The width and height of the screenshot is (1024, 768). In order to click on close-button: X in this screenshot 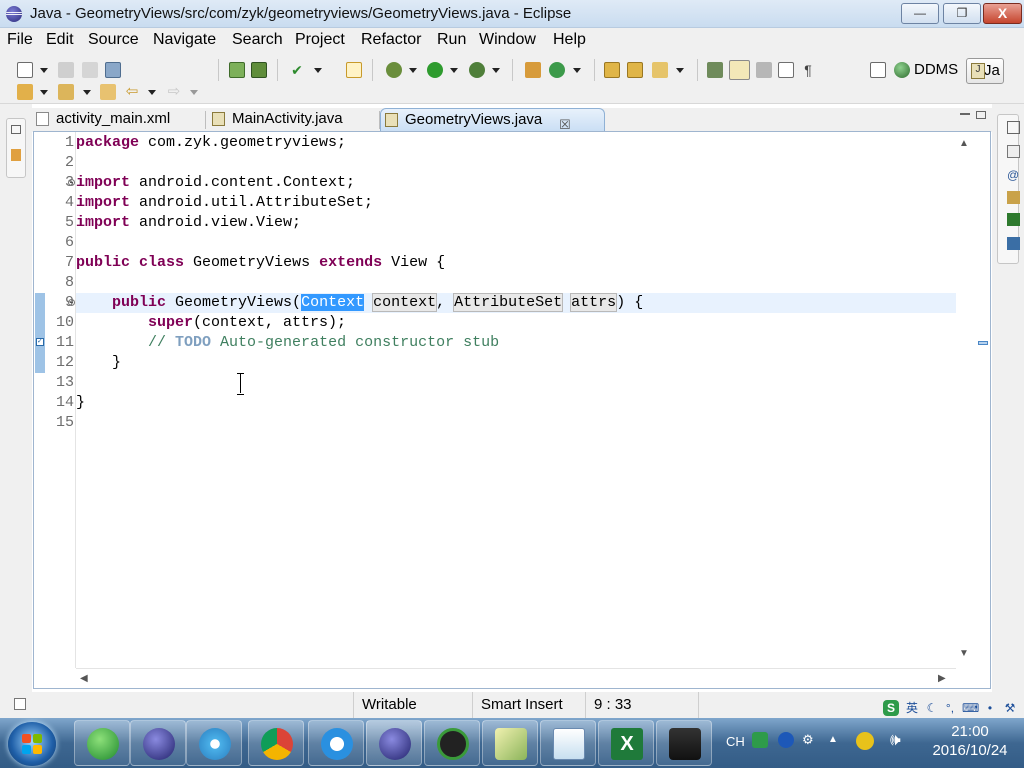, I will do `click(1002, 13)`.